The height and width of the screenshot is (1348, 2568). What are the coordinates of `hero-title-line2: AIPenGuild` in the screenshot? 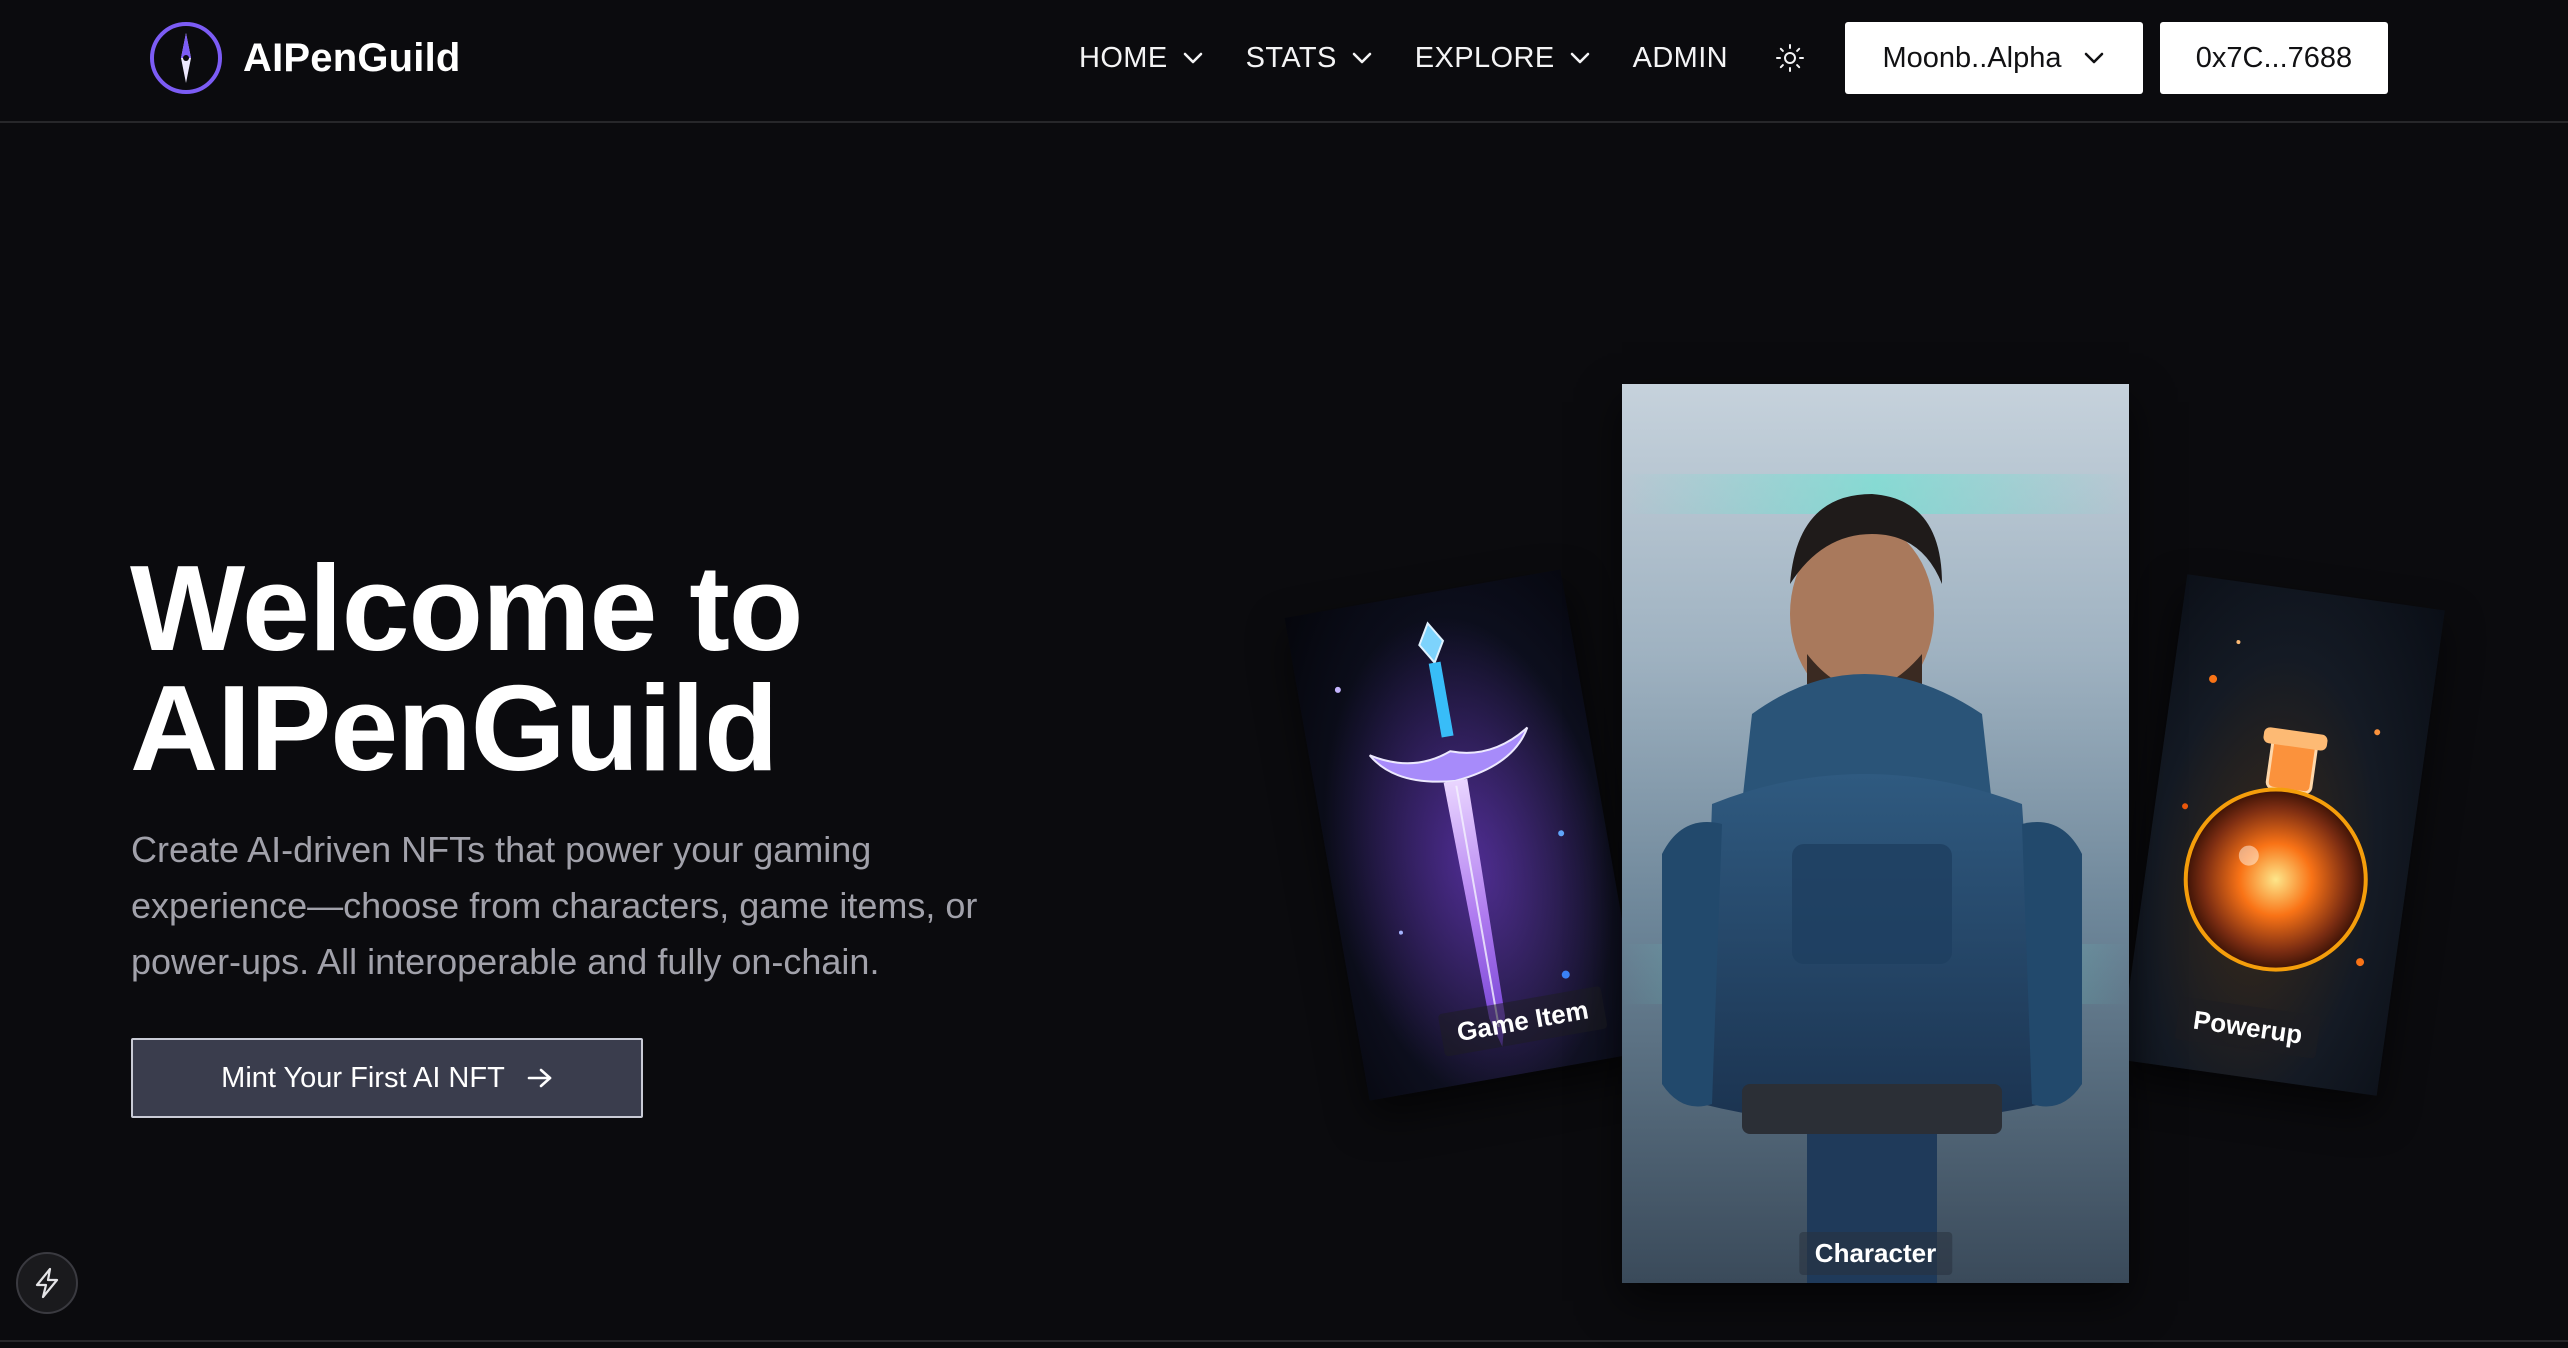 It's located at (454, 728).